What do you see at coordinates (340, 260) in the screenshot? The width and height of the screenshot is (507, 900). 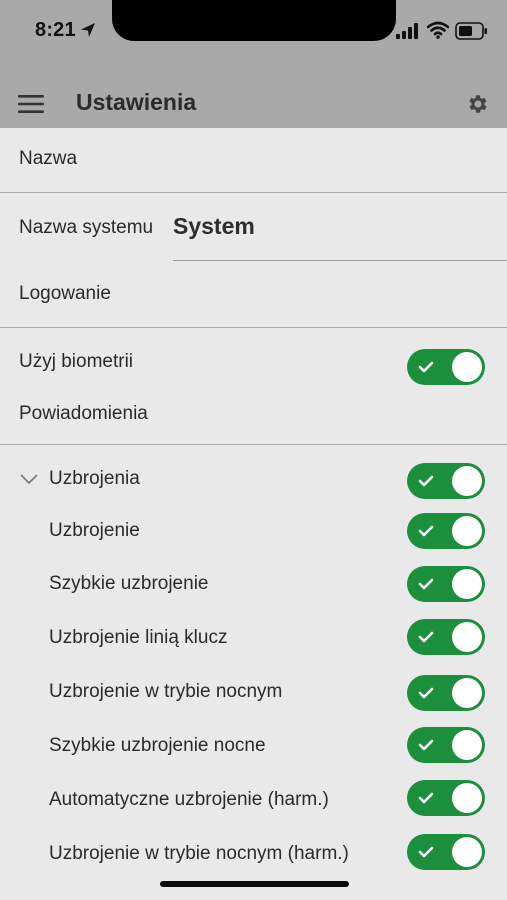 I see `system-name-underline` at bounding box center [340, 260].